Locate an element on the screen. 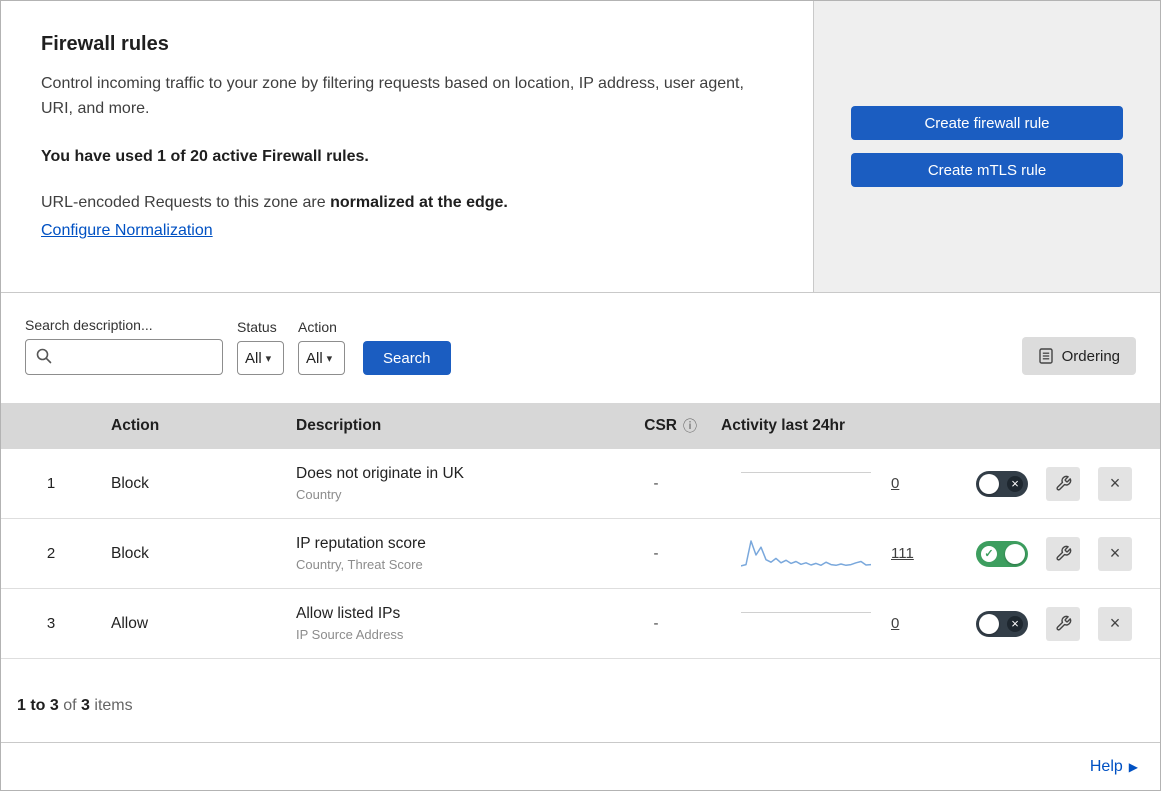 This screenshot has width=1161, height=791. column-header-action: Action is located at coordinates (135, 425).